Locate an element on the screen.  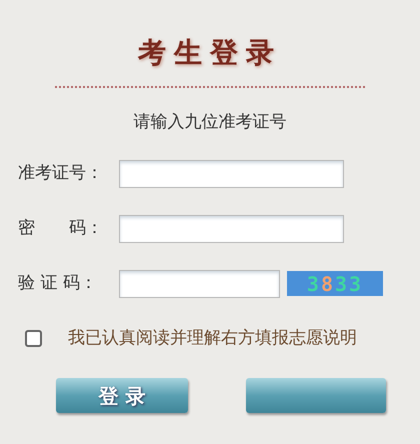
captcha-image: 3833 is located at coordinates (335, 283).